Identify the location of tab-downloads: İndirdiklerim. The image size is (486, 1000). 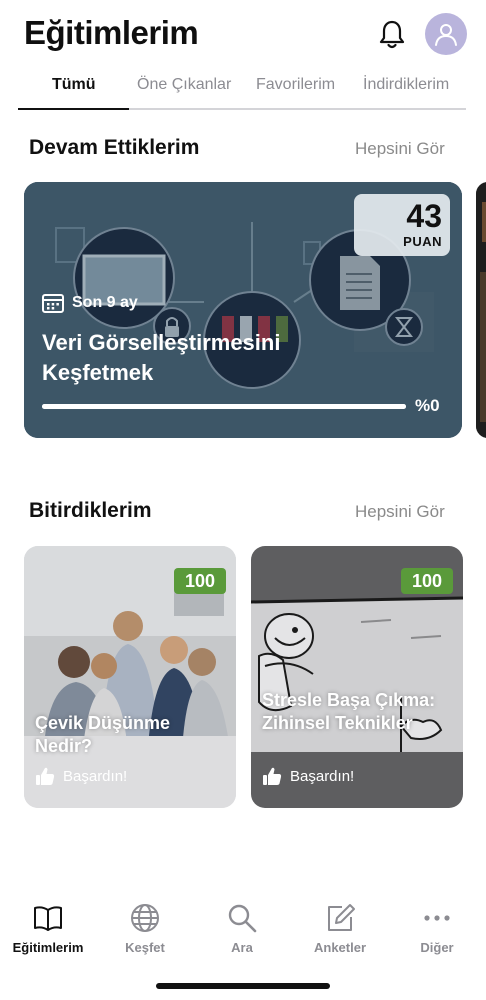
(406, 85).